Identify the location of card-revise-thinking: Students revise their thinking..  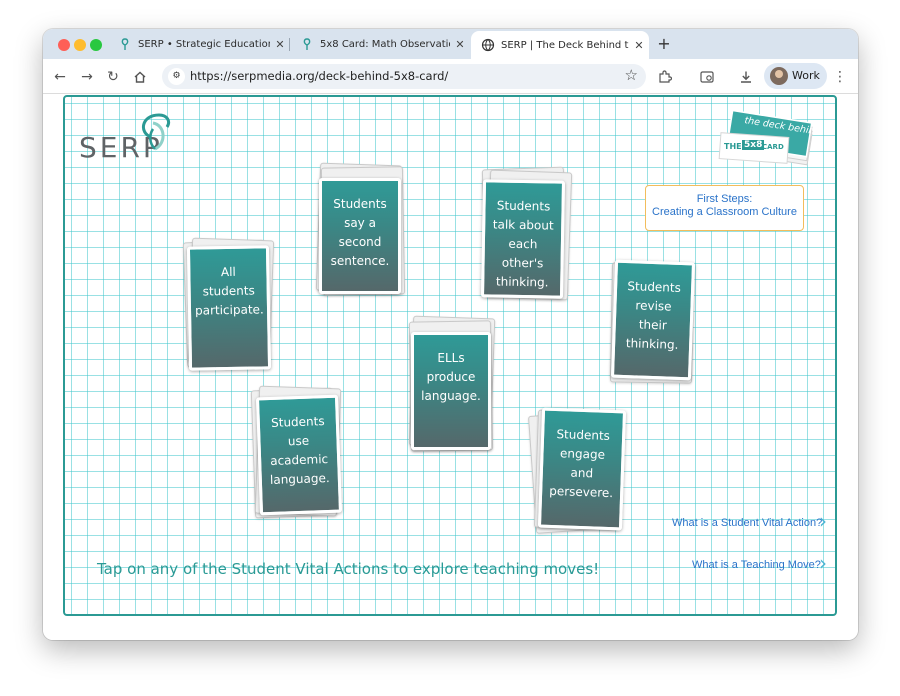
(653, 320).